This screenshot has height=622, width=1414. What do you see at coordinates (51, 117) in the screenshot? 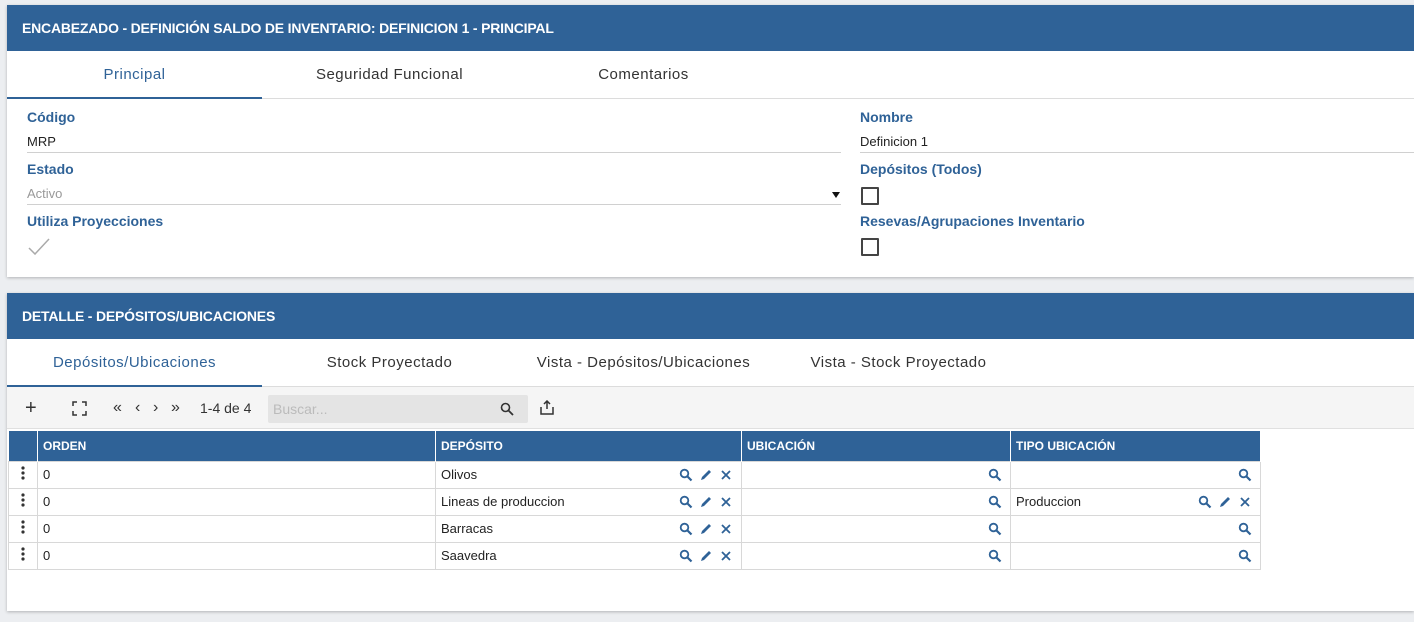
I see `codigo-label: Código` at bounding box center [51, 117].